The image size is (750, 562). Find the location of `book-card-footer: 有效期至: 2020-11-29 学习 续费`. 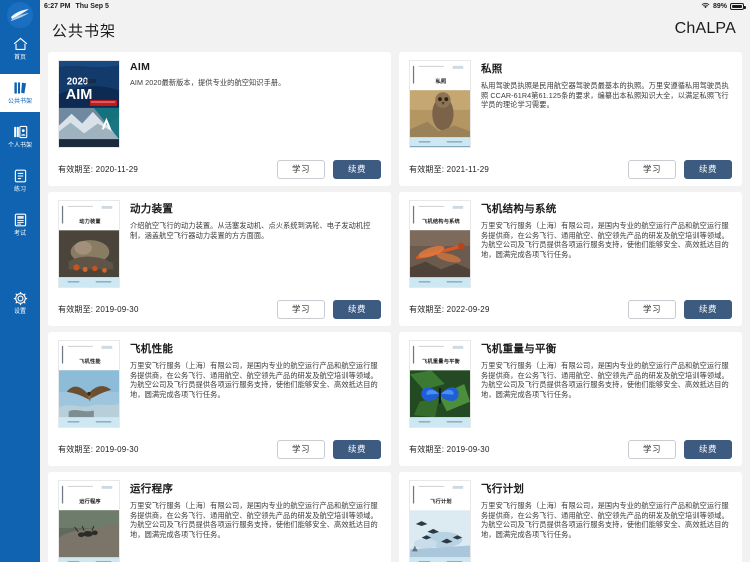

book-card-footer: 有效期至: 2020-11-29 学习 续费 is located at coordinates (219, 169).